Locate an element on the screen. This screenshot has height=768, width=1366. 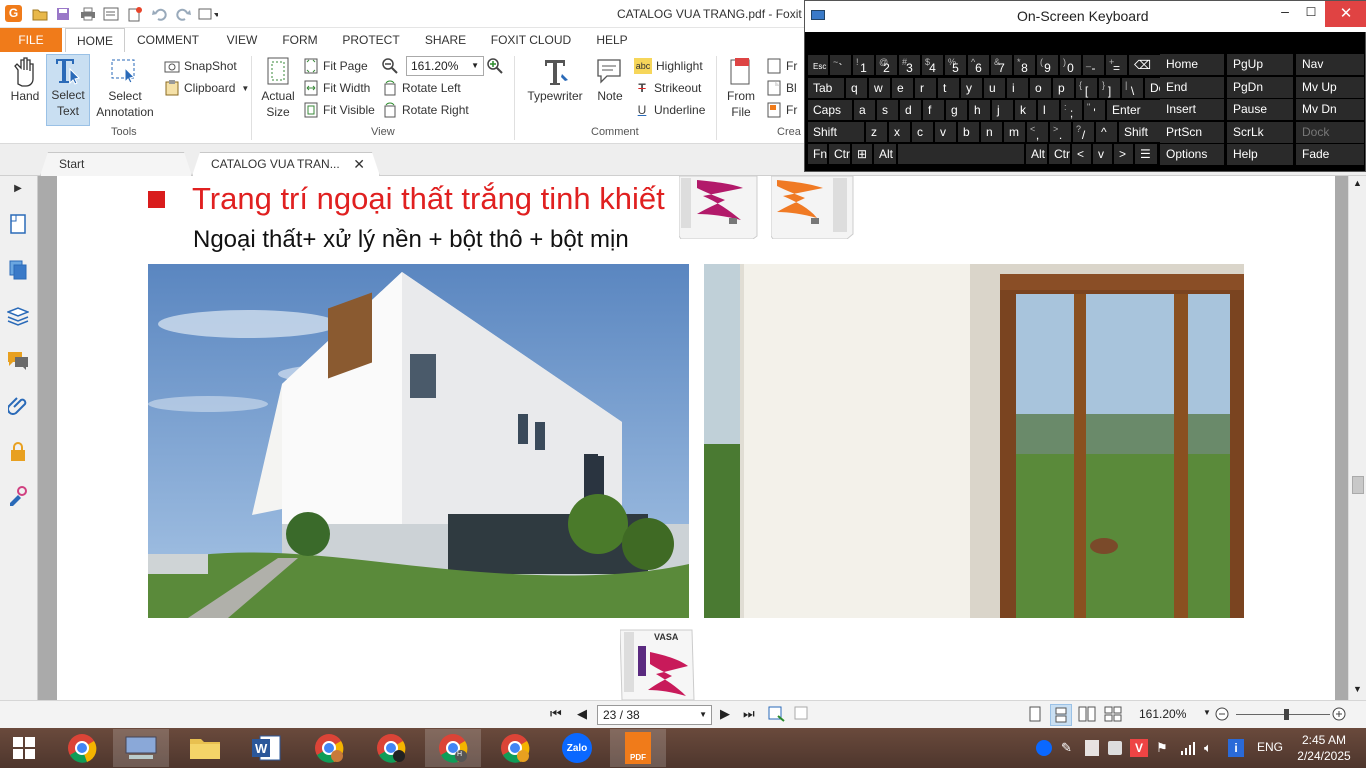
key-x: _ - is located at coordinates (1093, 65).